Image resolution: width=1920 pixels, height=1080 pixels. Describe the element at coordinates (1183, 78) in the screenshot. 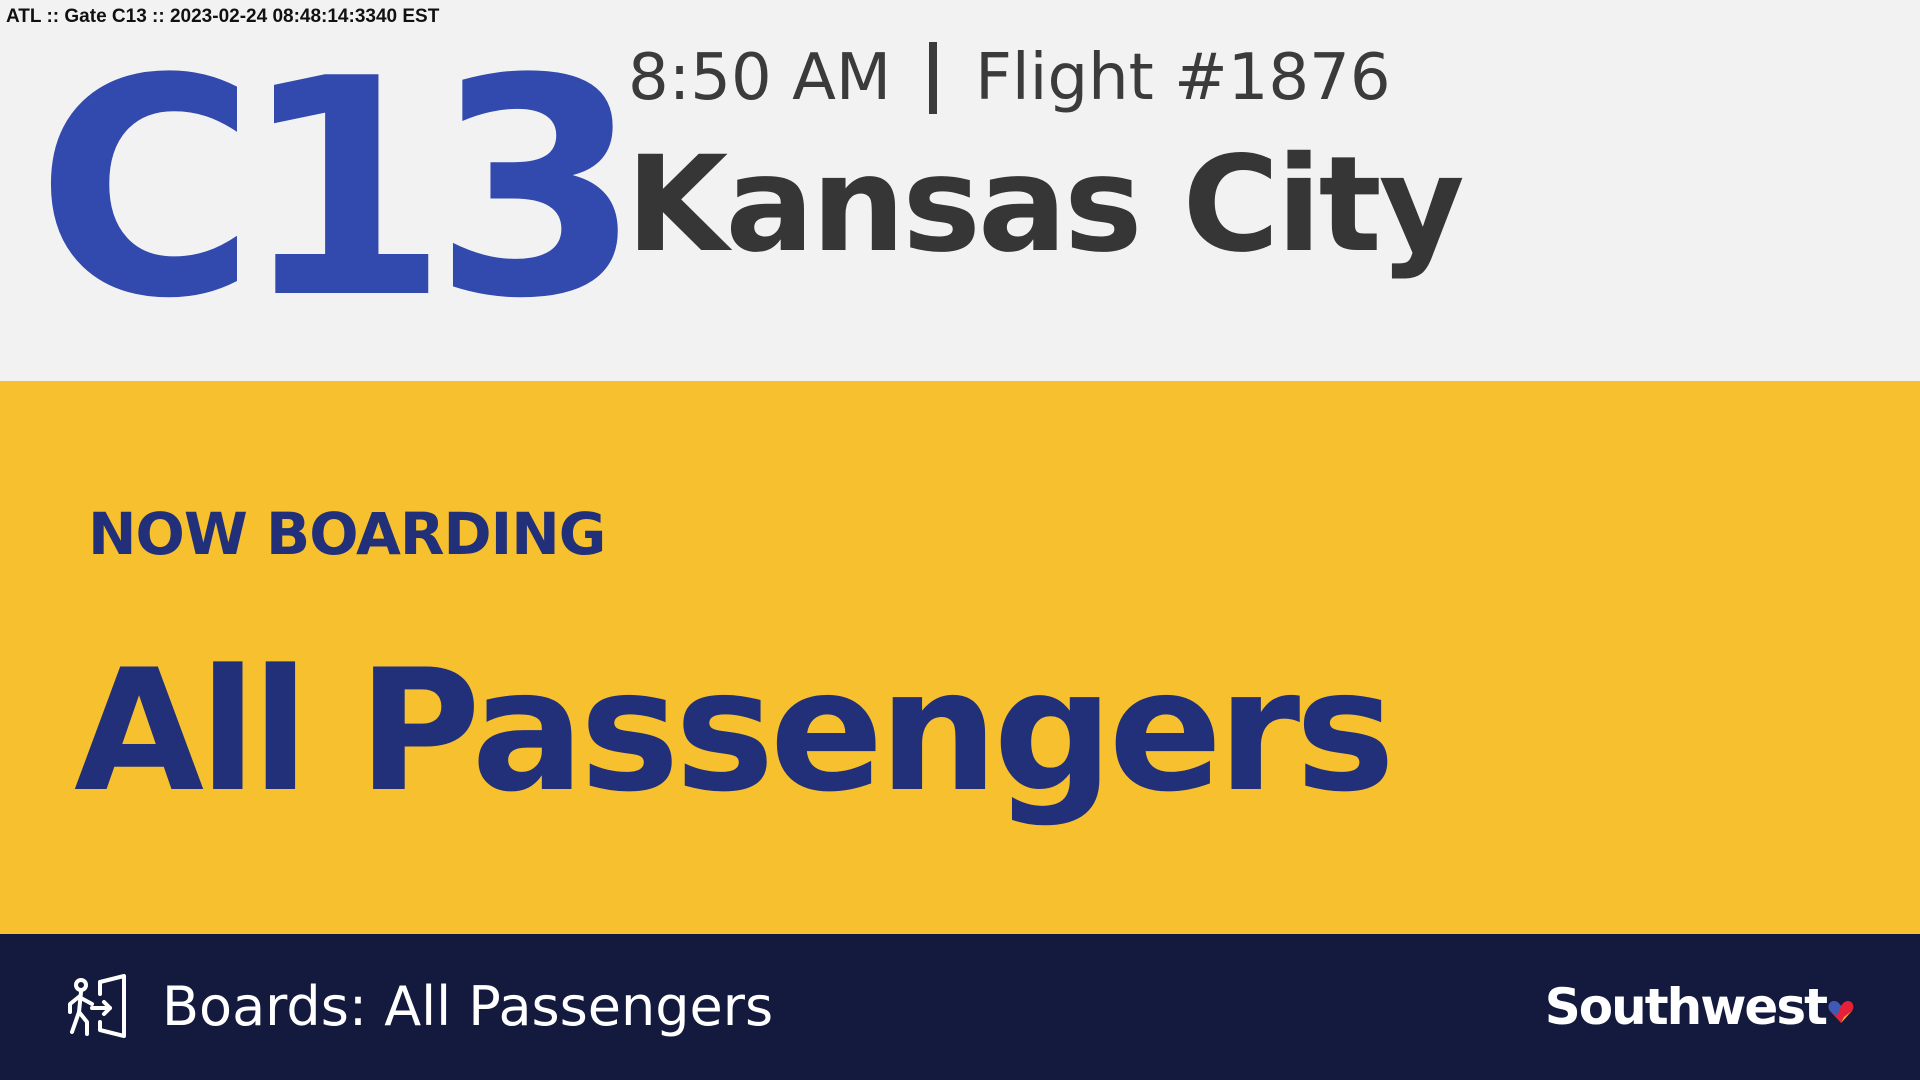

I see `flight-number: Flight #1876` at that location.